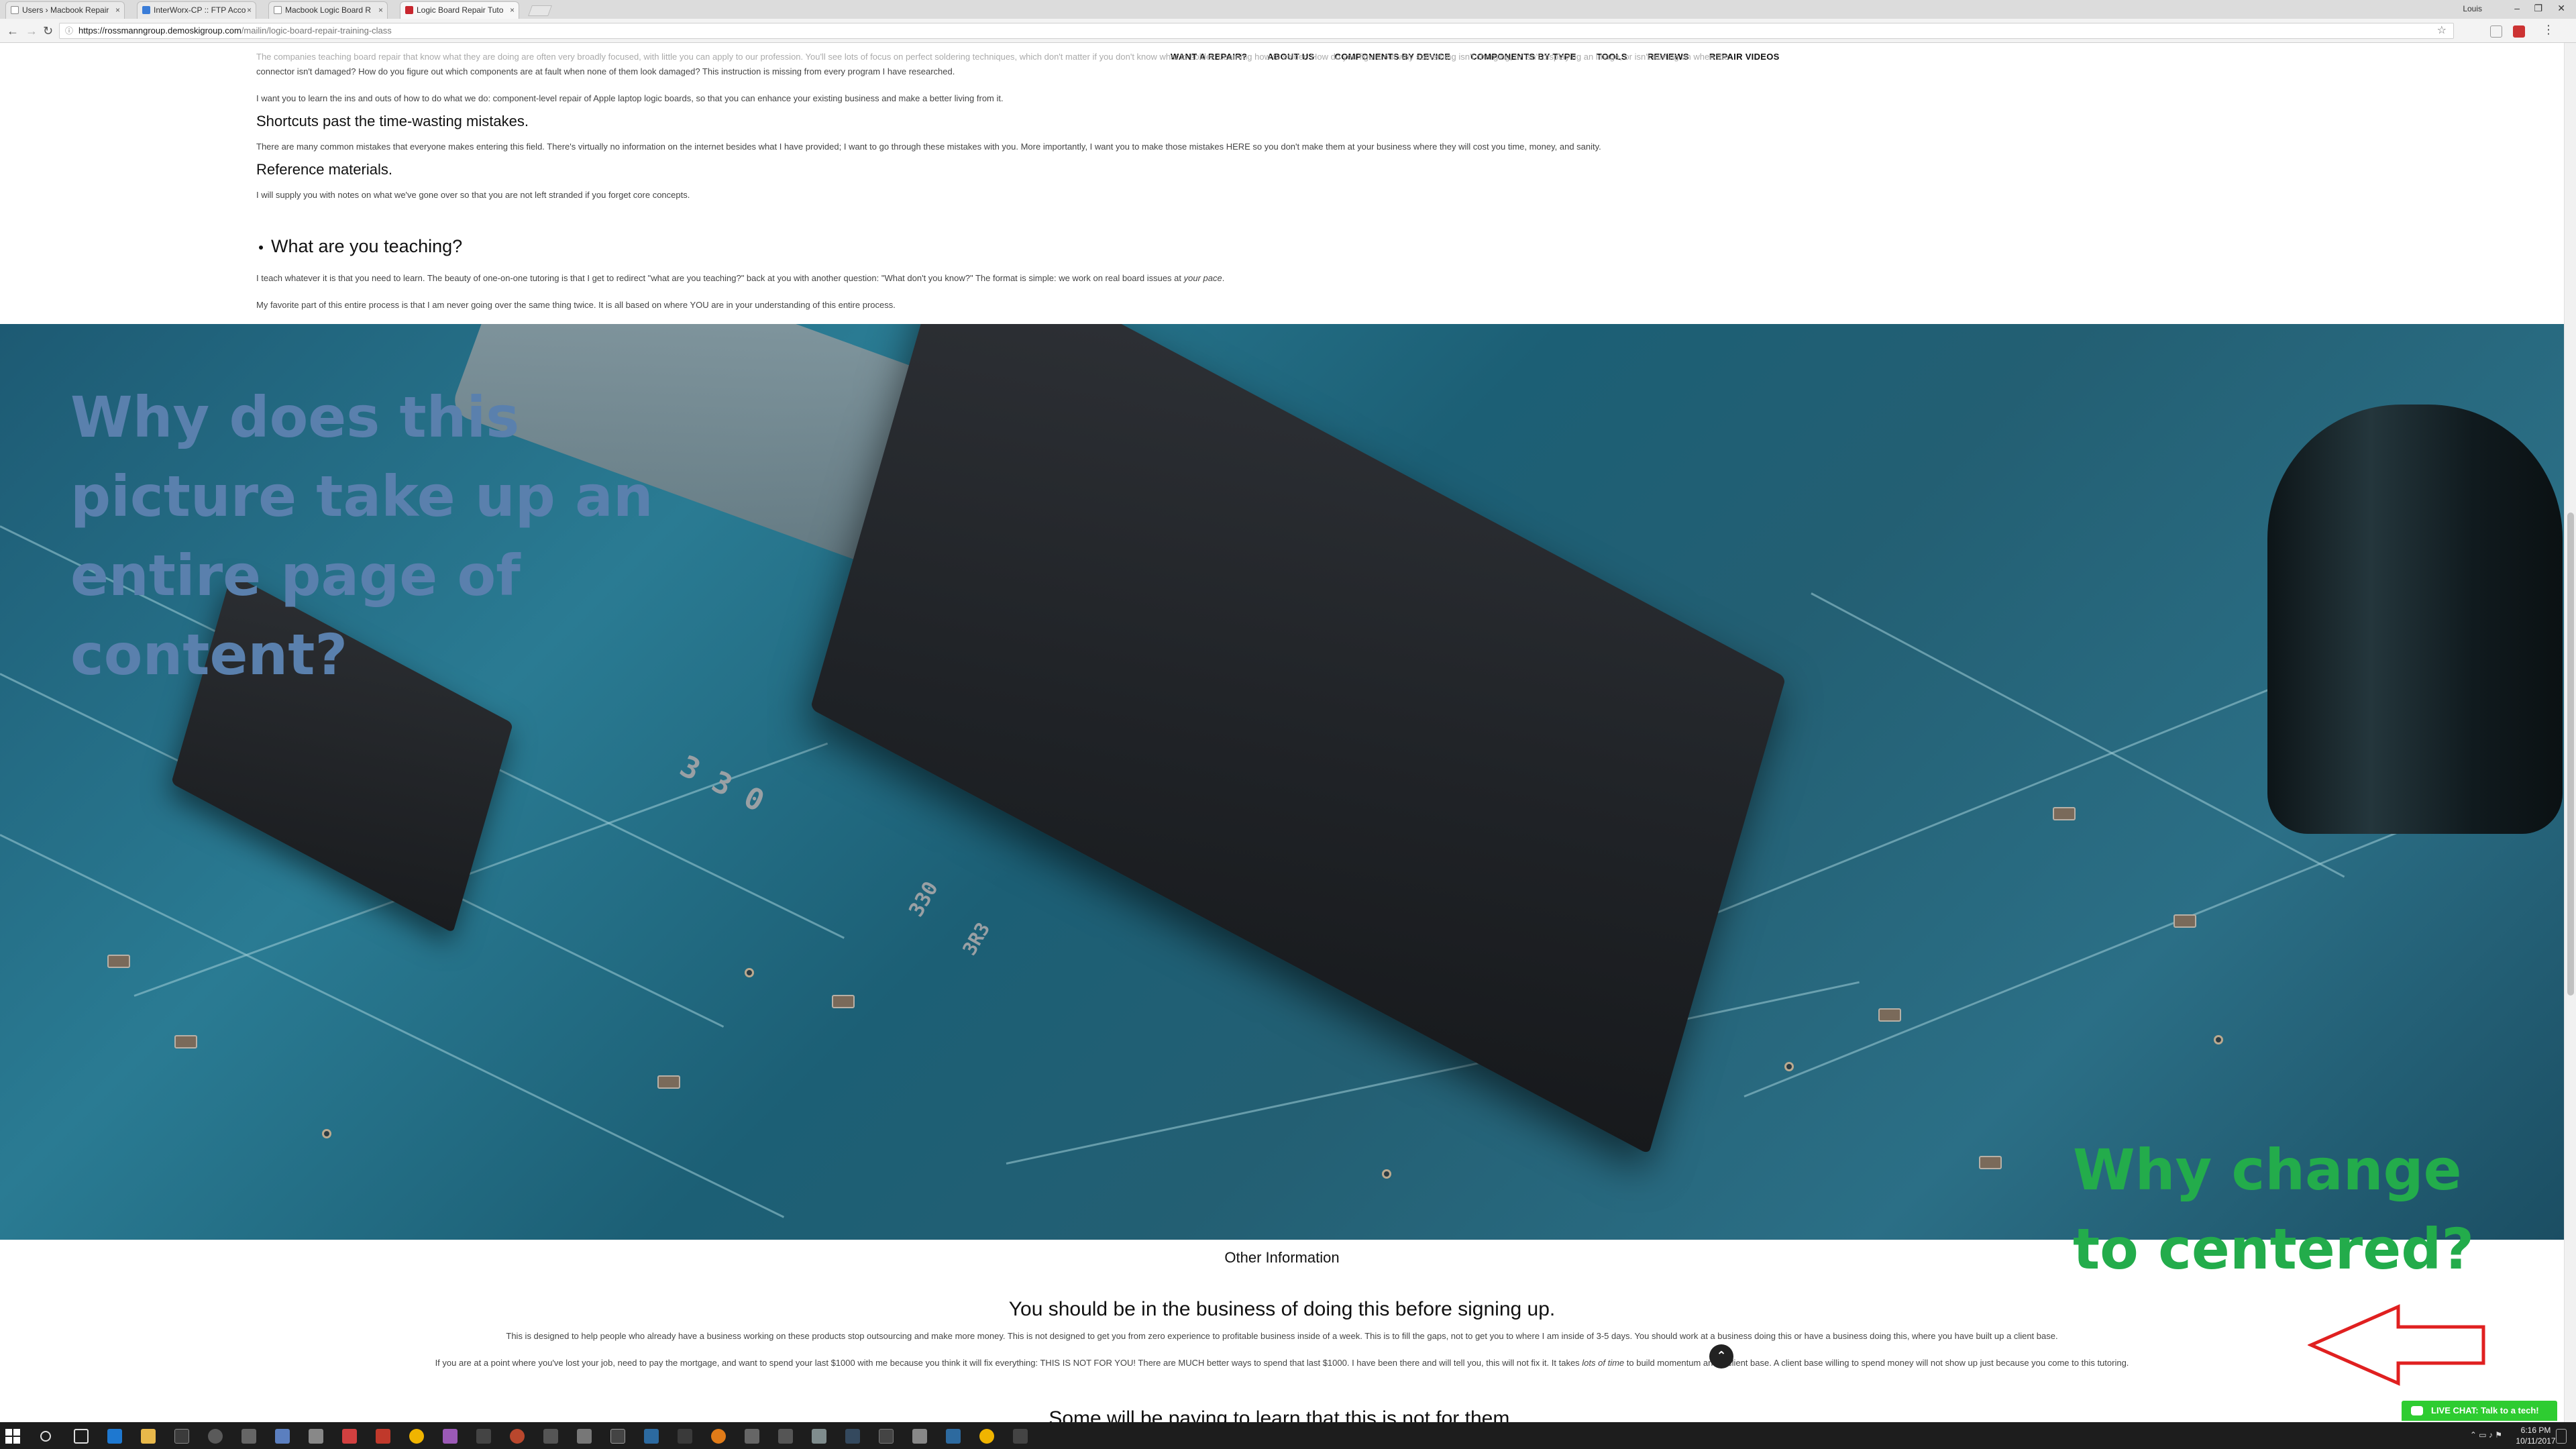 The width and height of the screenshot is (2576, 1449). Describe the element at coordinates (181, 1436) in the screenshot. I see `steam-icon` at that location.